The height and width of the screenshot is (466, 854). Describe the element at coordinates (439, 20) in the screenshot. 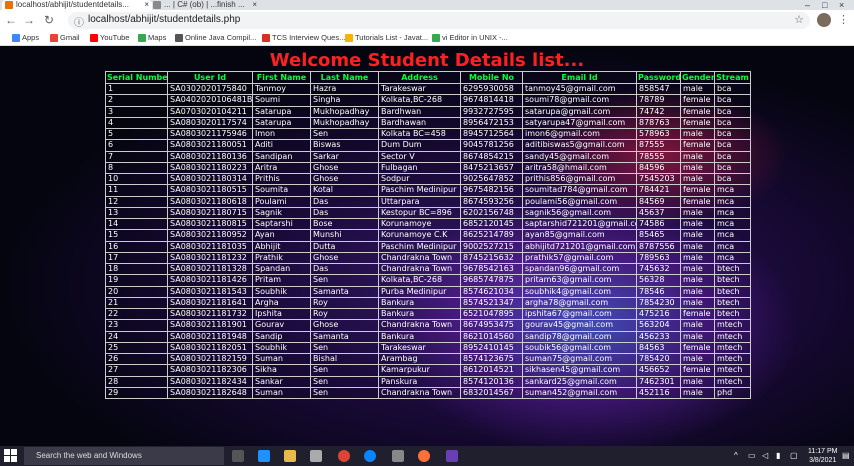

I see `address-bar: ⓘ localhost/abhijit/studentdetails.php ☆` at that location.